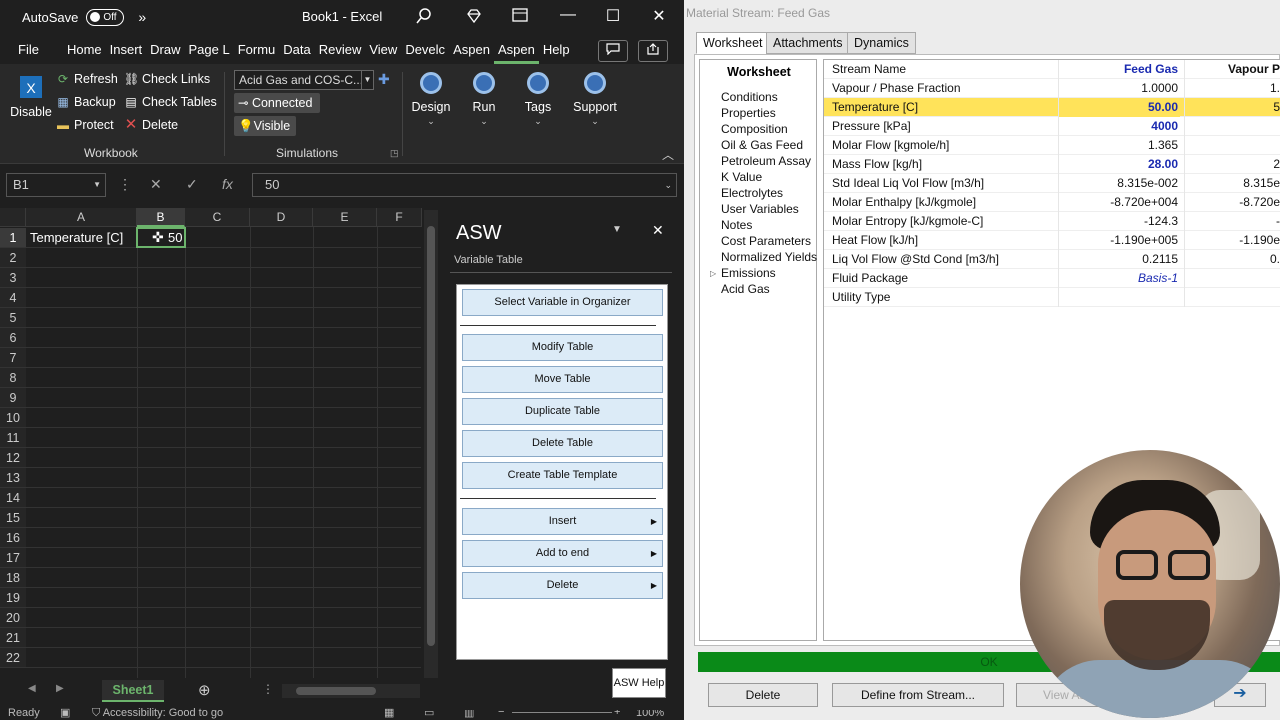  I want to click on col-header-d: D, so click(281, 217).